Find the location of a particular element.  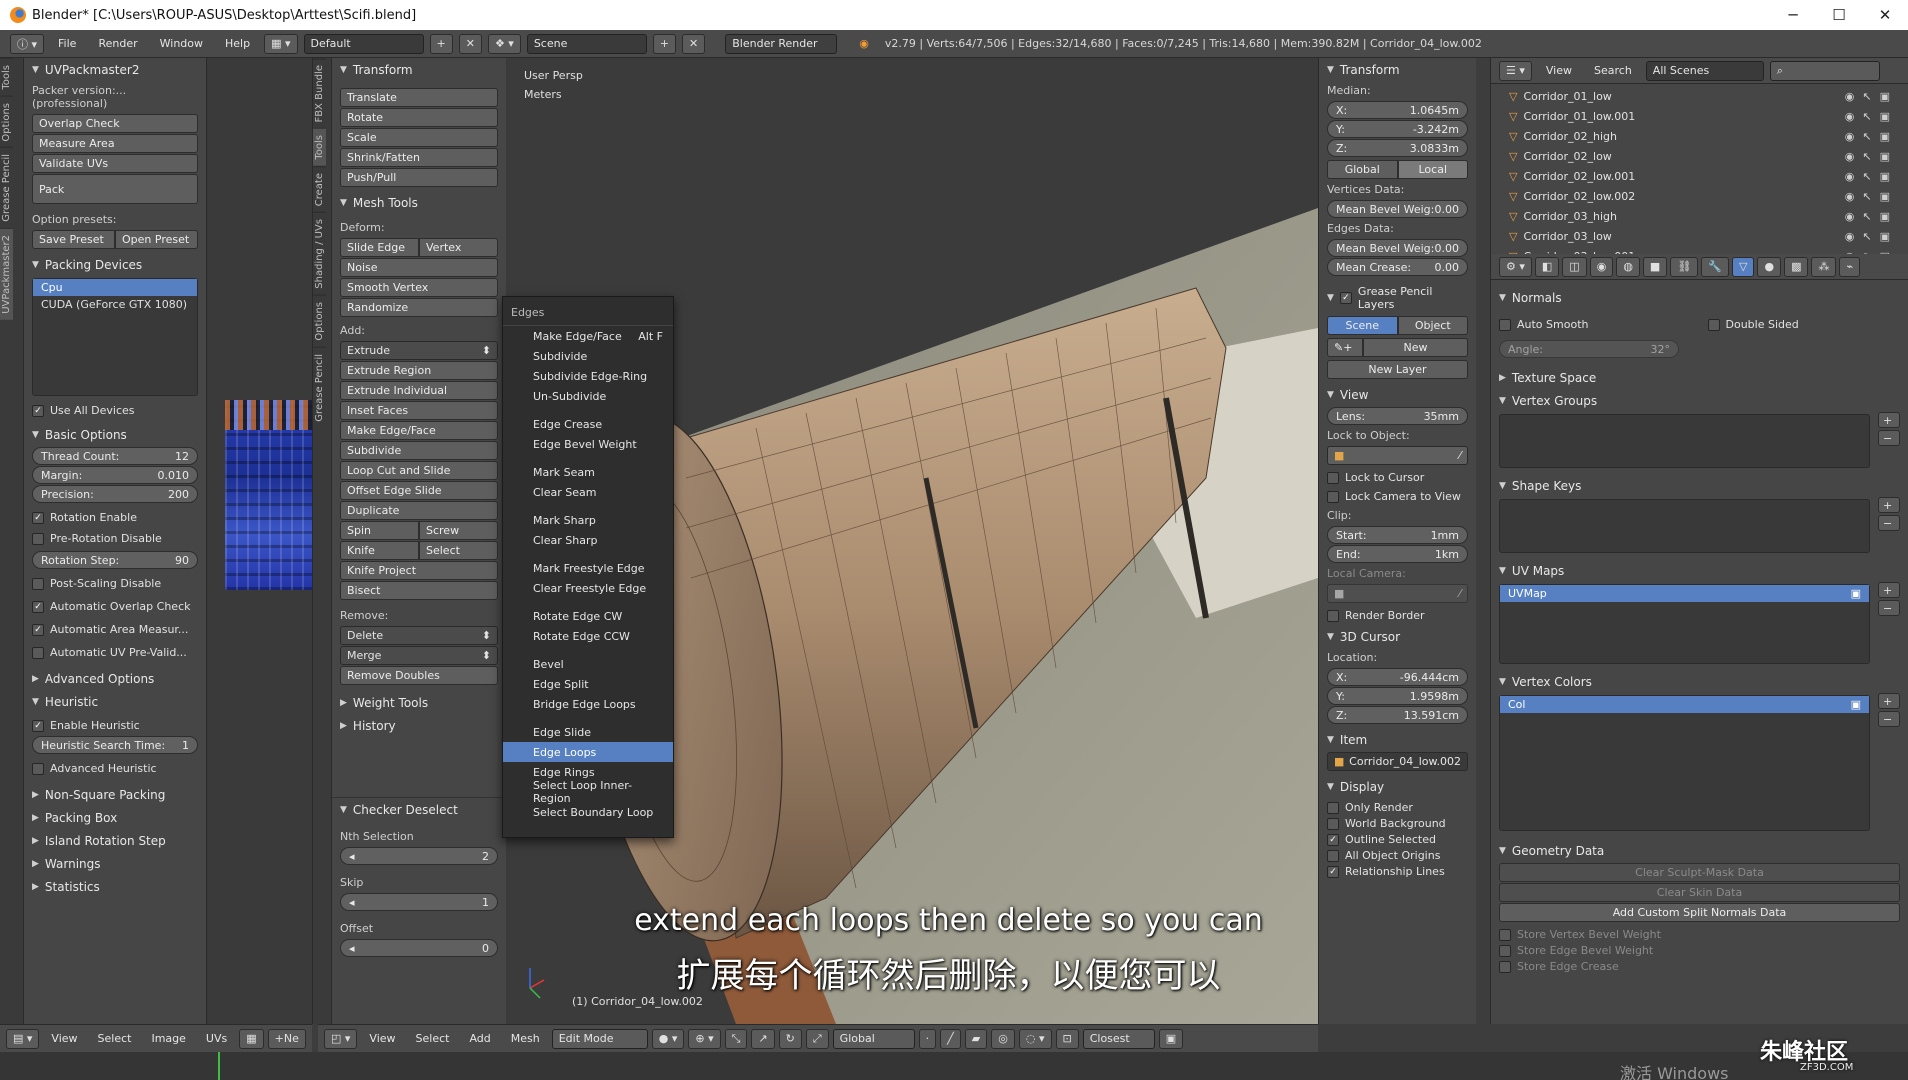

menu-help: Help is located at coordinates (237, 43).